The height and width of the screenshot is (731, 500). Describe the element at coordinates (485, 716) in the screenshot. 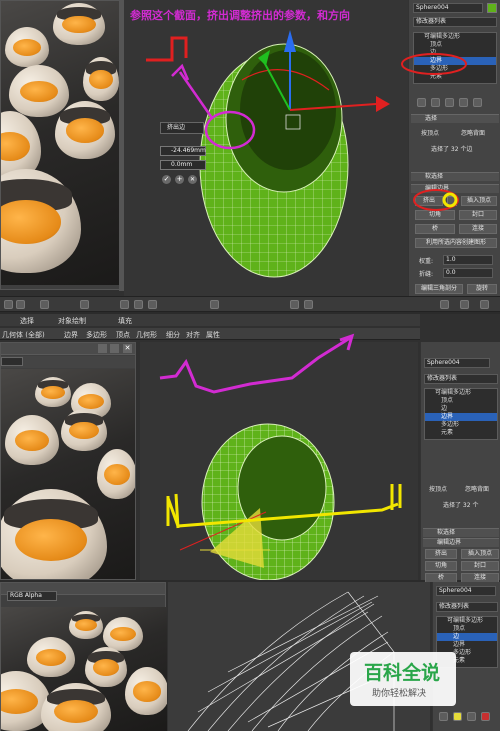

I see `remove-modifier-icon` at that location.